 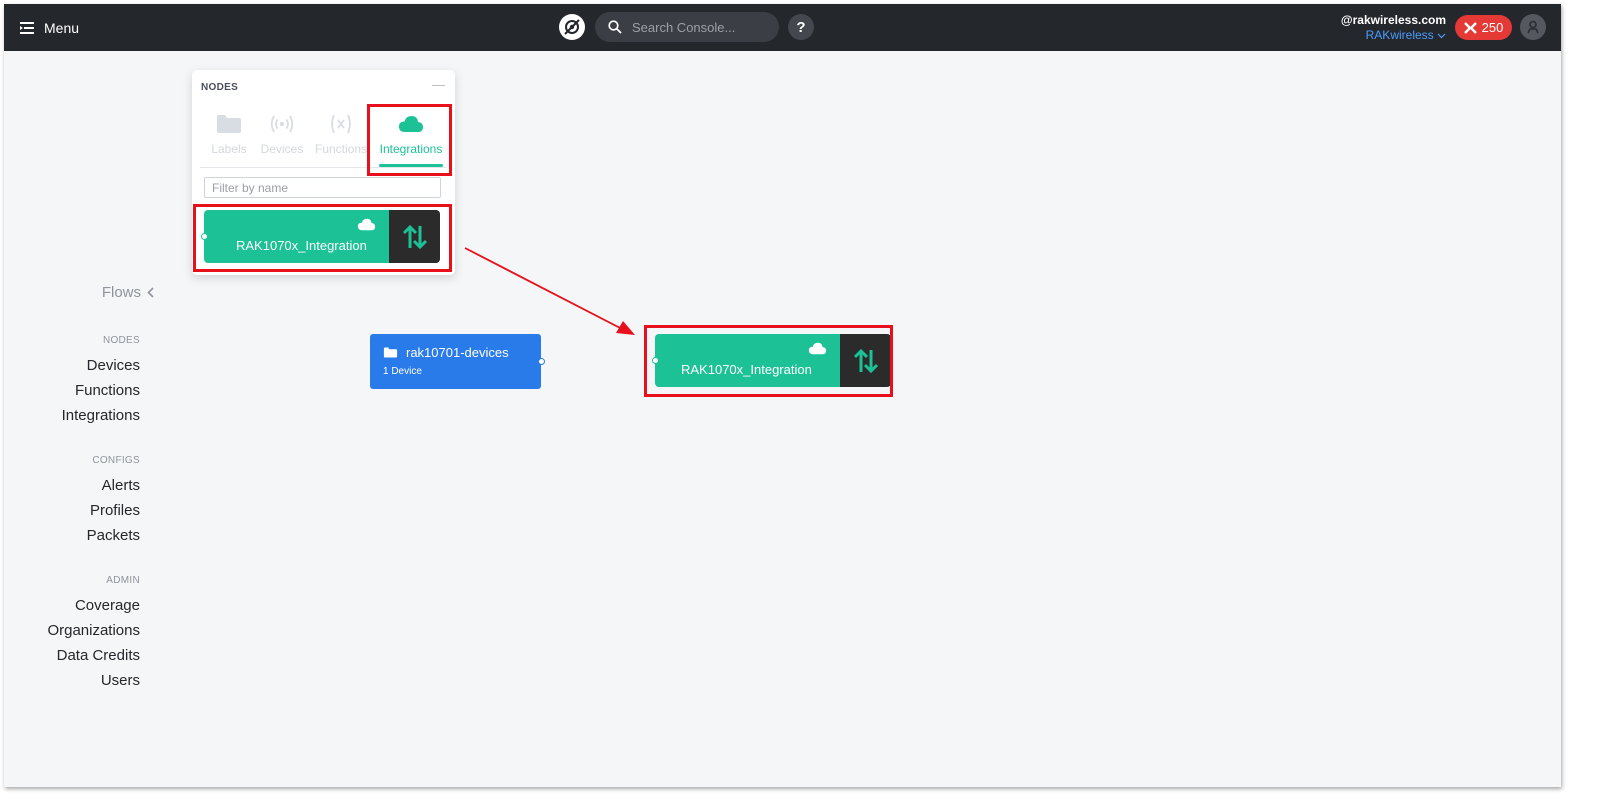 What do you see at coordinates (121, 340) in the screenshot?
I see `nav-section-heading: NODES` at bounding box center [121, 340].